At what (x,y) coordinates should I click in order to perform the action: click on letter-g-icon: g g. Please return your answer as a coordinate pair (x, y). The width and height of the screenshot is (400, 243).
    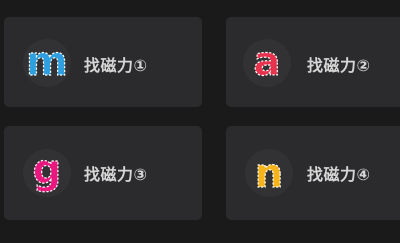
    Looking at the image, I should click on (47, 171).